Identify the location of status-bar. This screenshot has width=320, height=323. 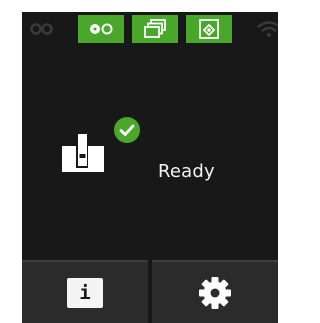
(150, 29).